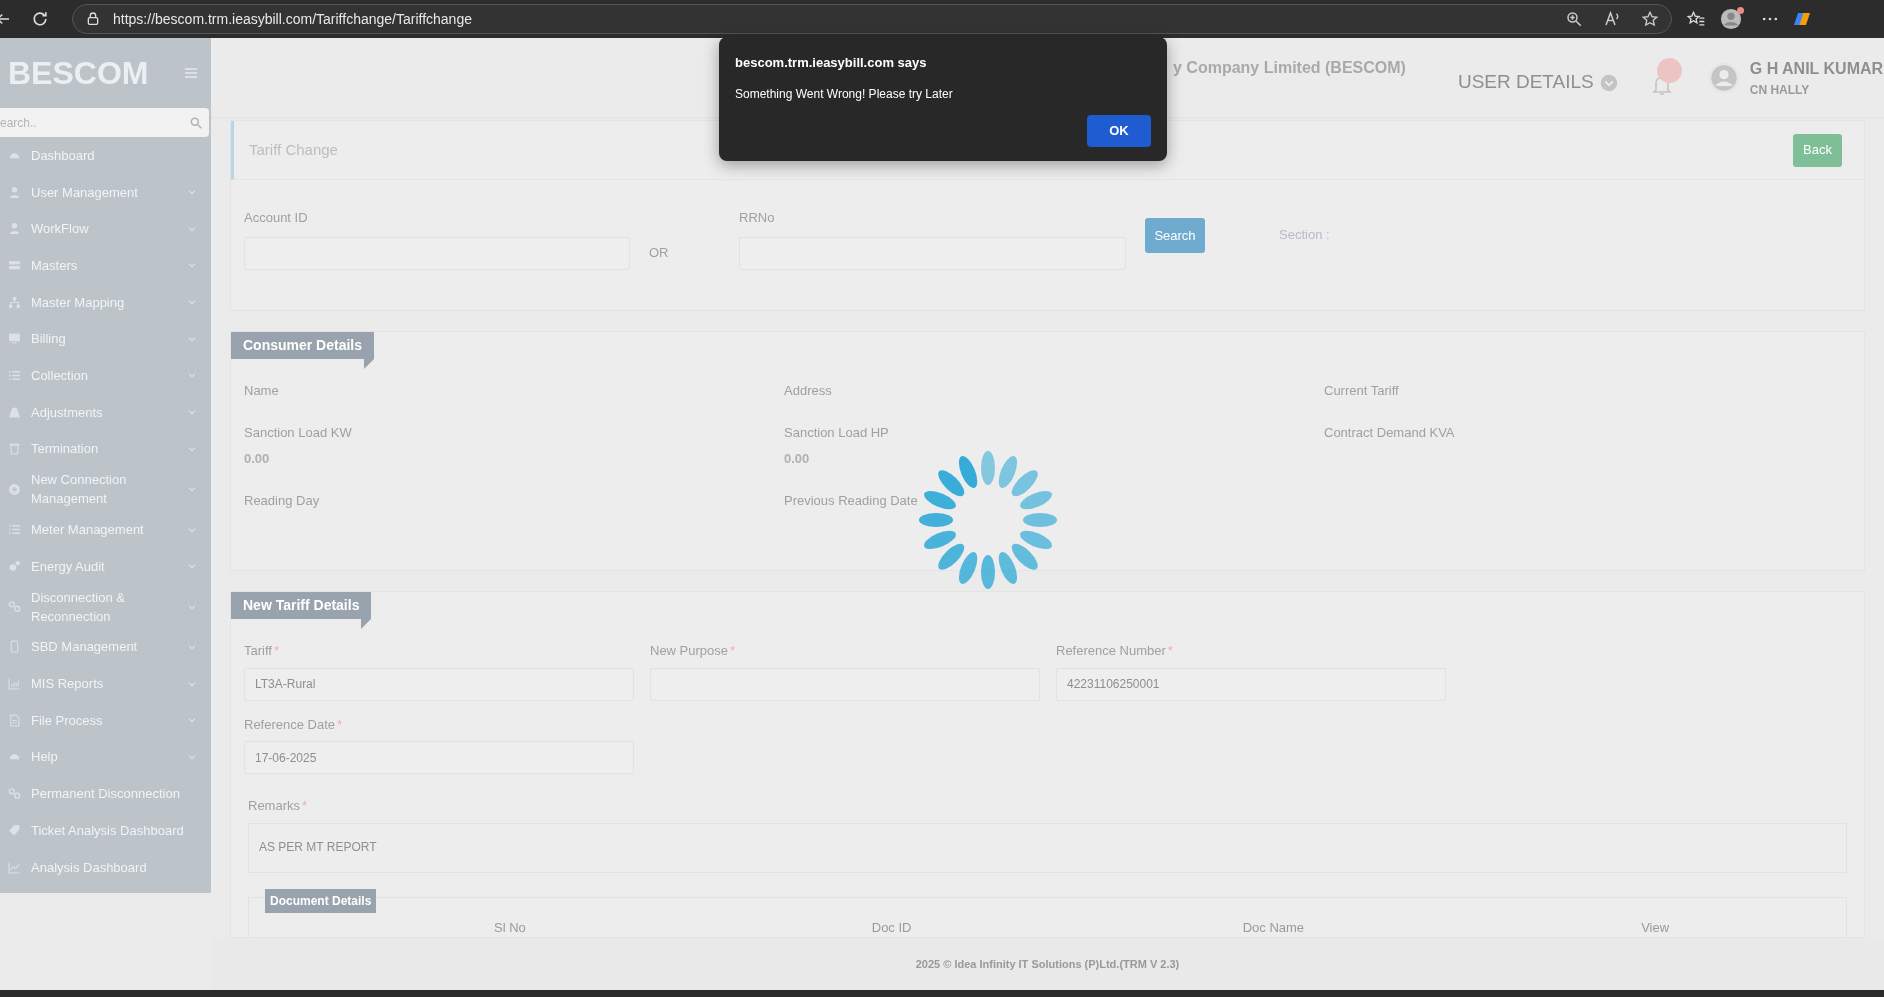 Image resolution: width=1884 pixels, height=997 pixels. What do you see at coordinates (1817, 150) in the screenshot?
I see `back-button: Back` at bounding box center [1817, 150].